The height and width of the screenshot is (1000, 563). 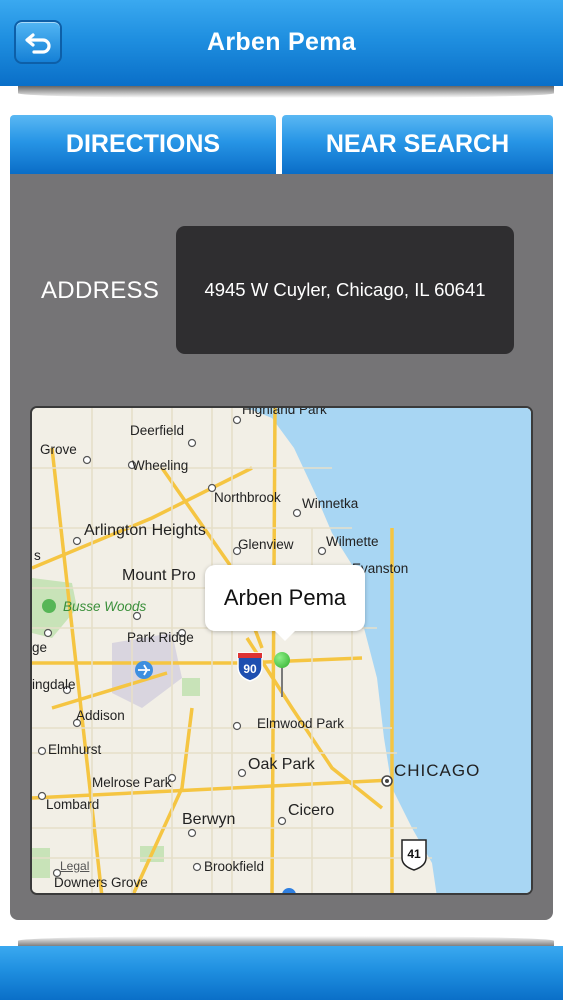 I want to click on map-label-northbrook: Northbrook, so click(x=247, y=497).